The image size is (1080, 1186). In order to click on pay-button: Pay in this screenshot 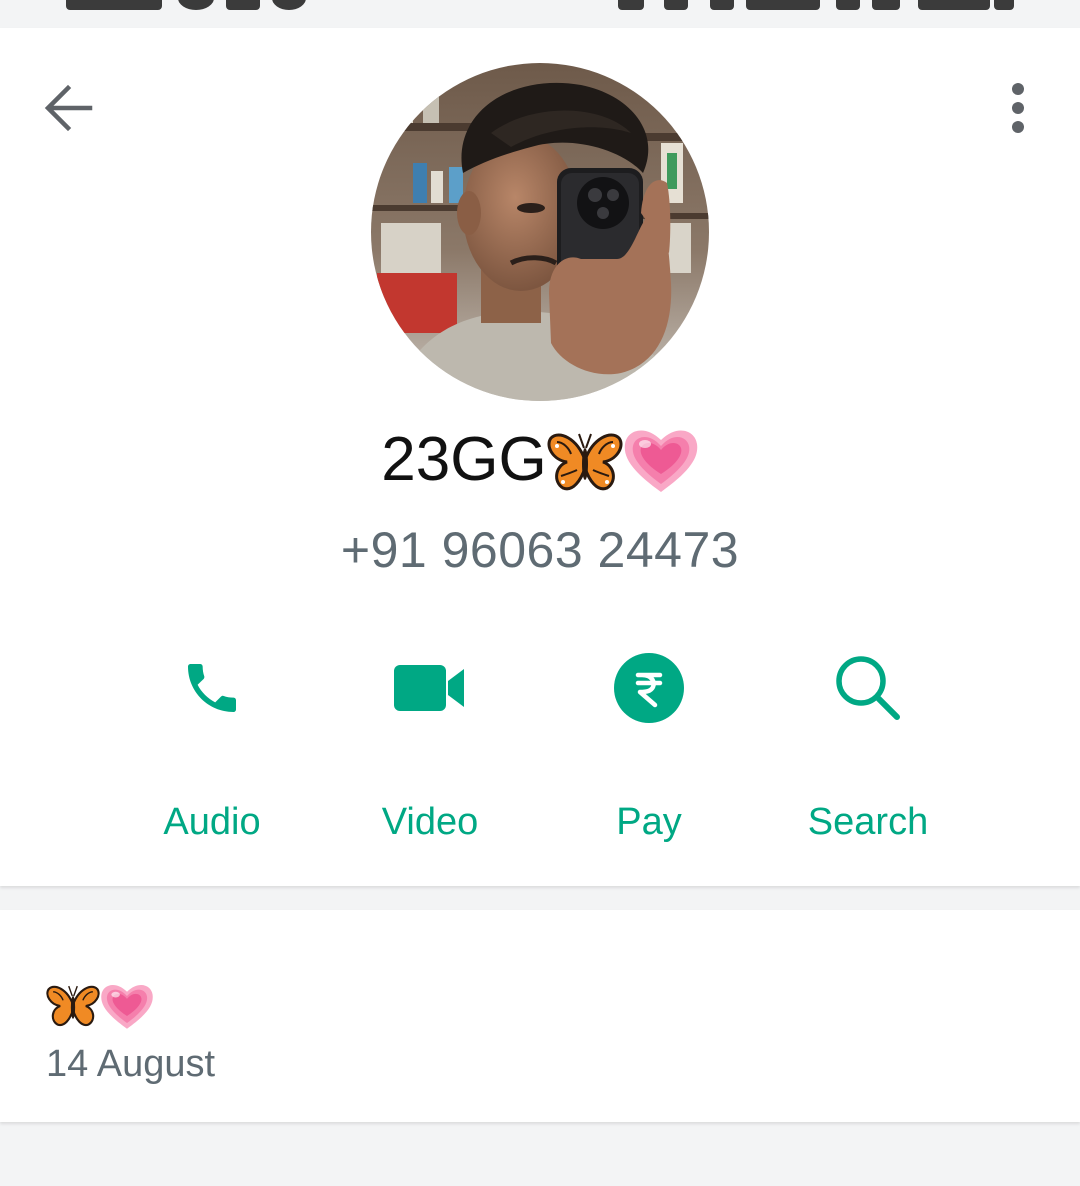, I will do `click(649, 748)`.